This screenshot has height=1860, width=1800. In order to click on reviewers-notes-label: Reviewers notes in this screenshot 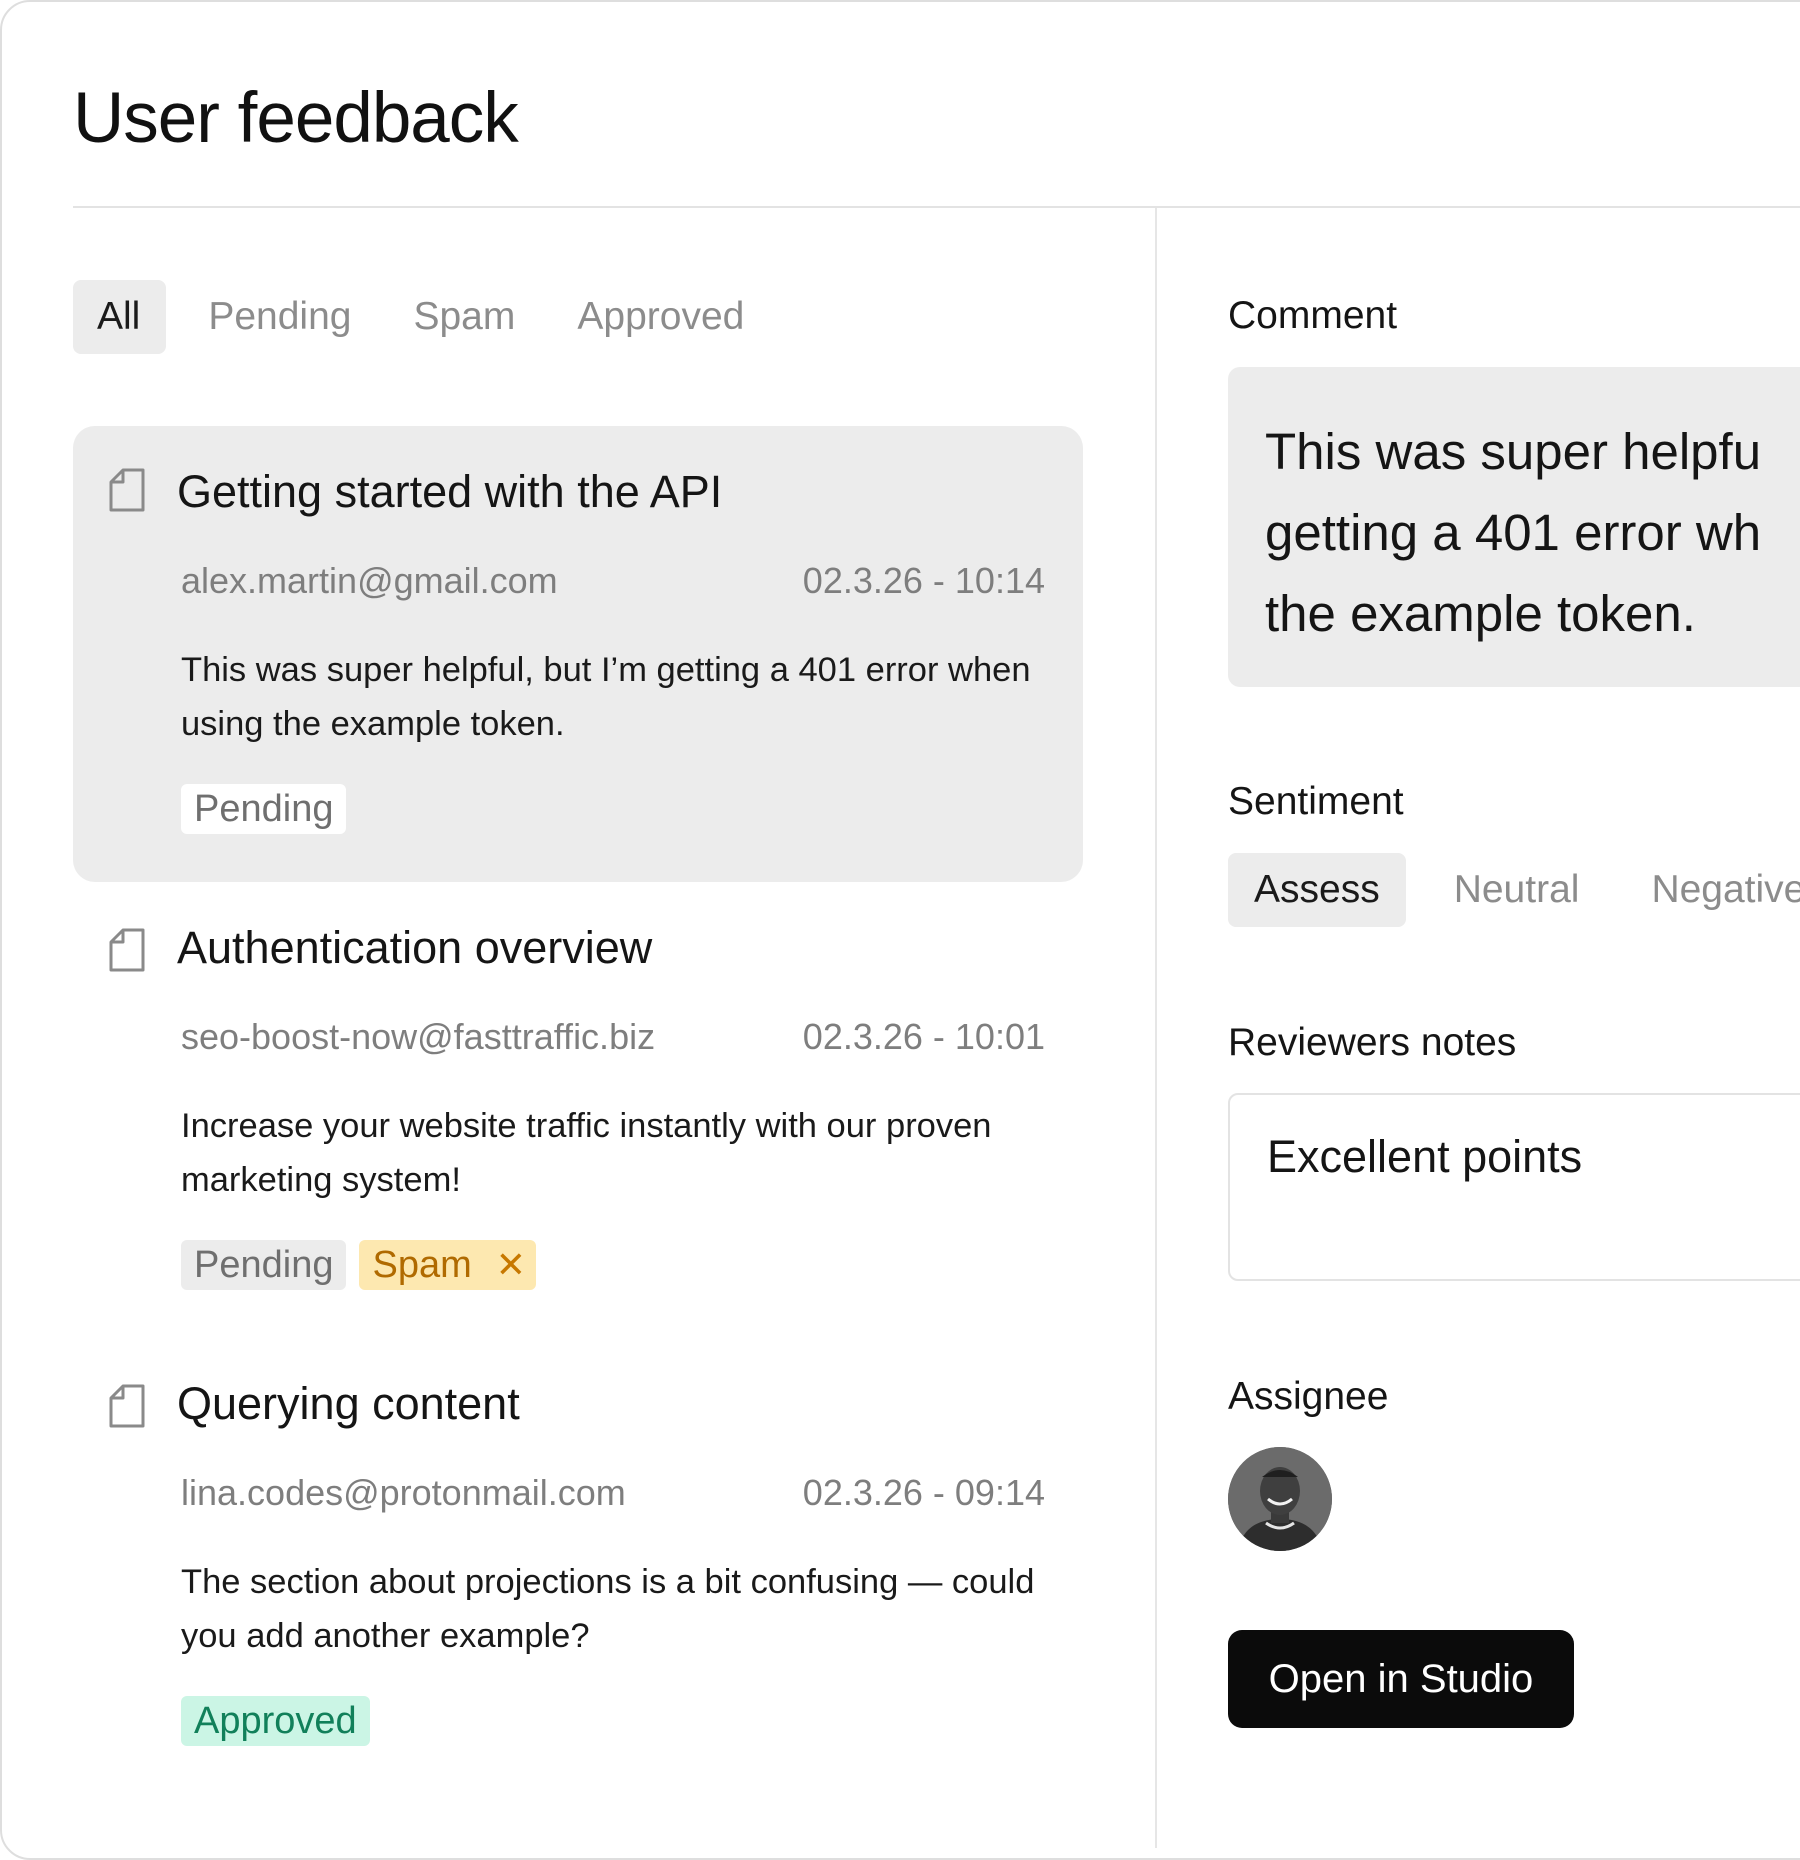, I will do `click(1372, 1042)`.